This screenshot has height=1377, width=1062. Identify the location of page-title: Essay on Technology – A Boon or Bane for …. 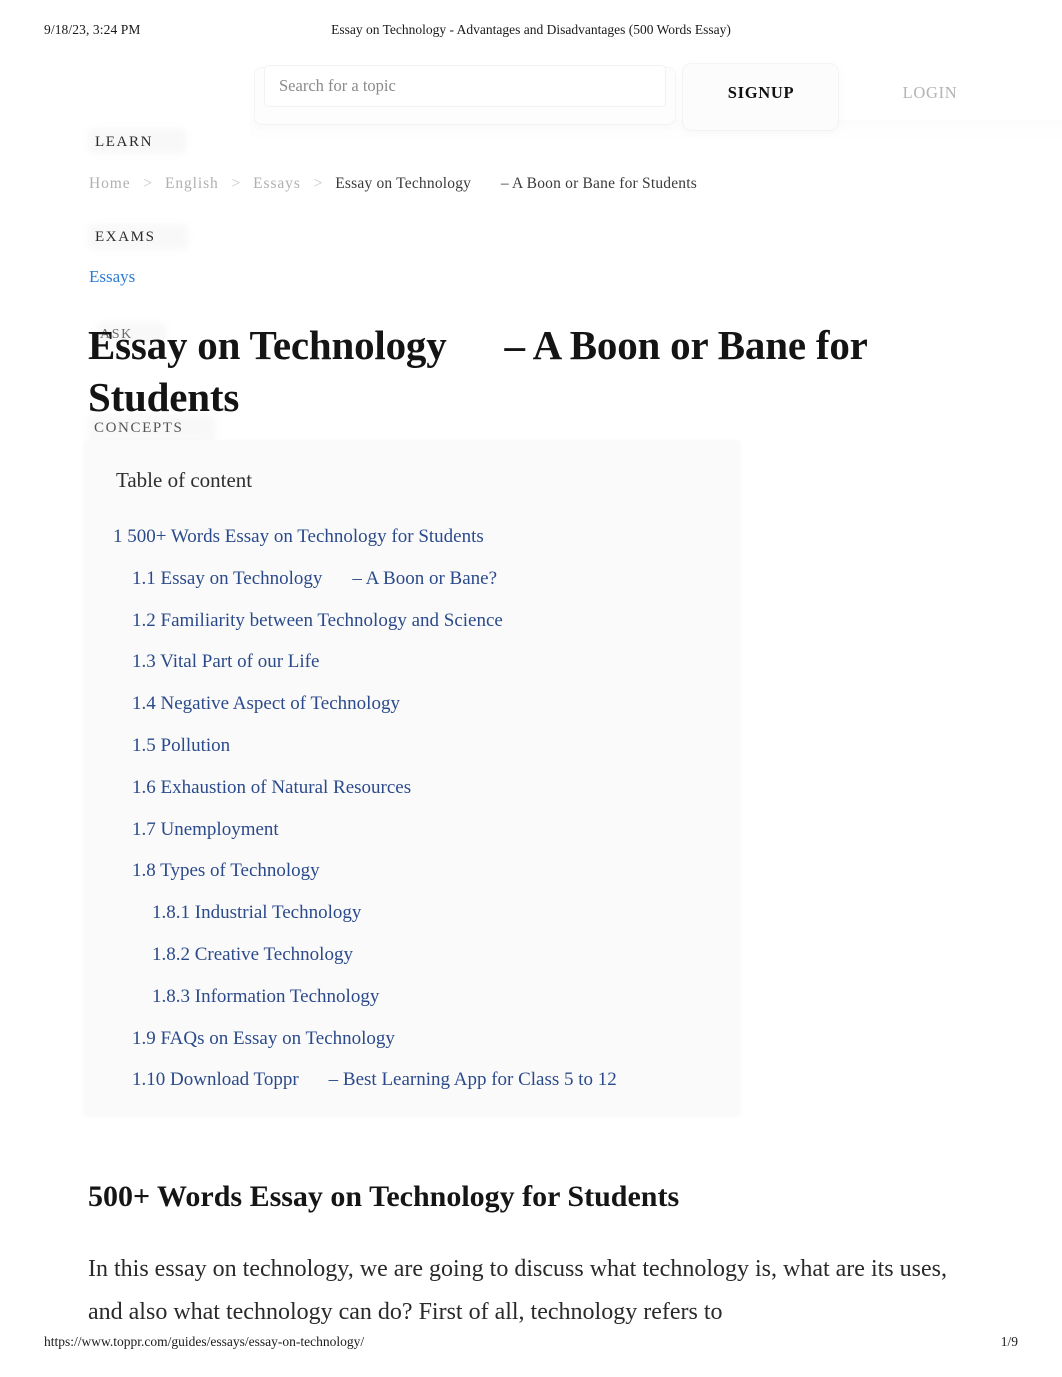
(533, 371).